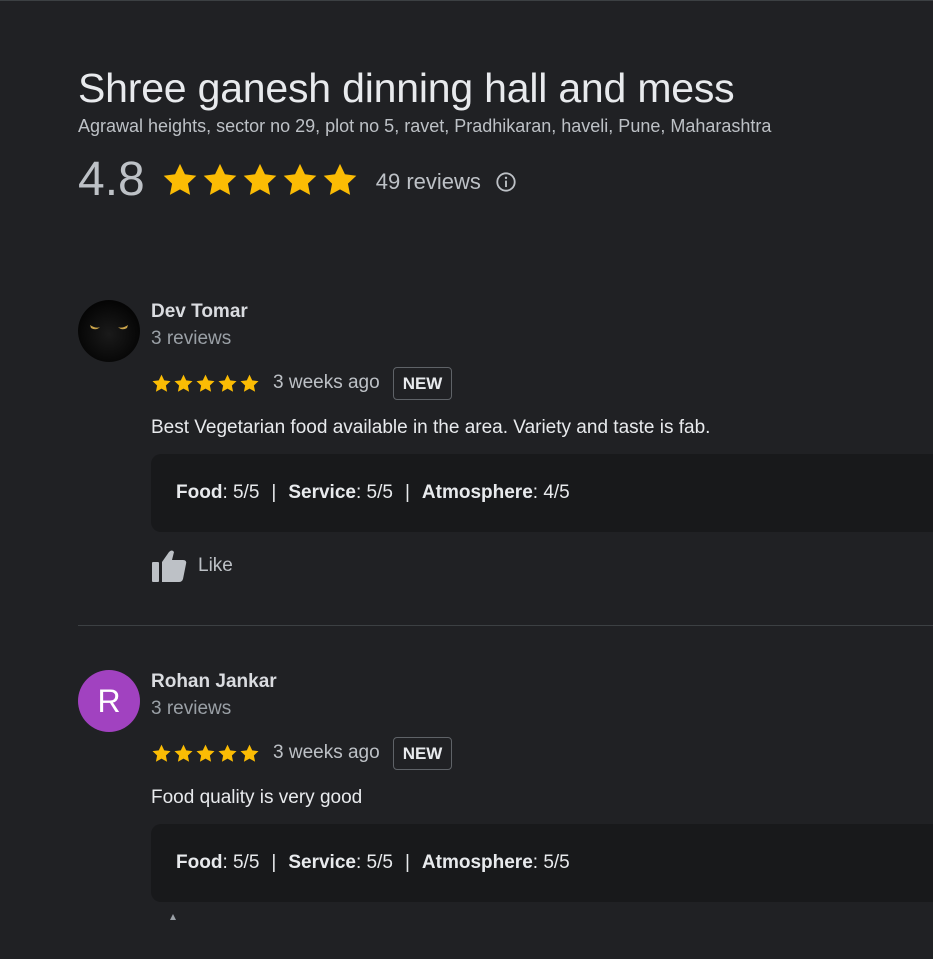 Image resolution: width=933 pixels, height=959 pixels. What do you see at coordinates (111, 179) in the screenshot?
I see `rating-value: 4.8` at bounding box center [111, 179].